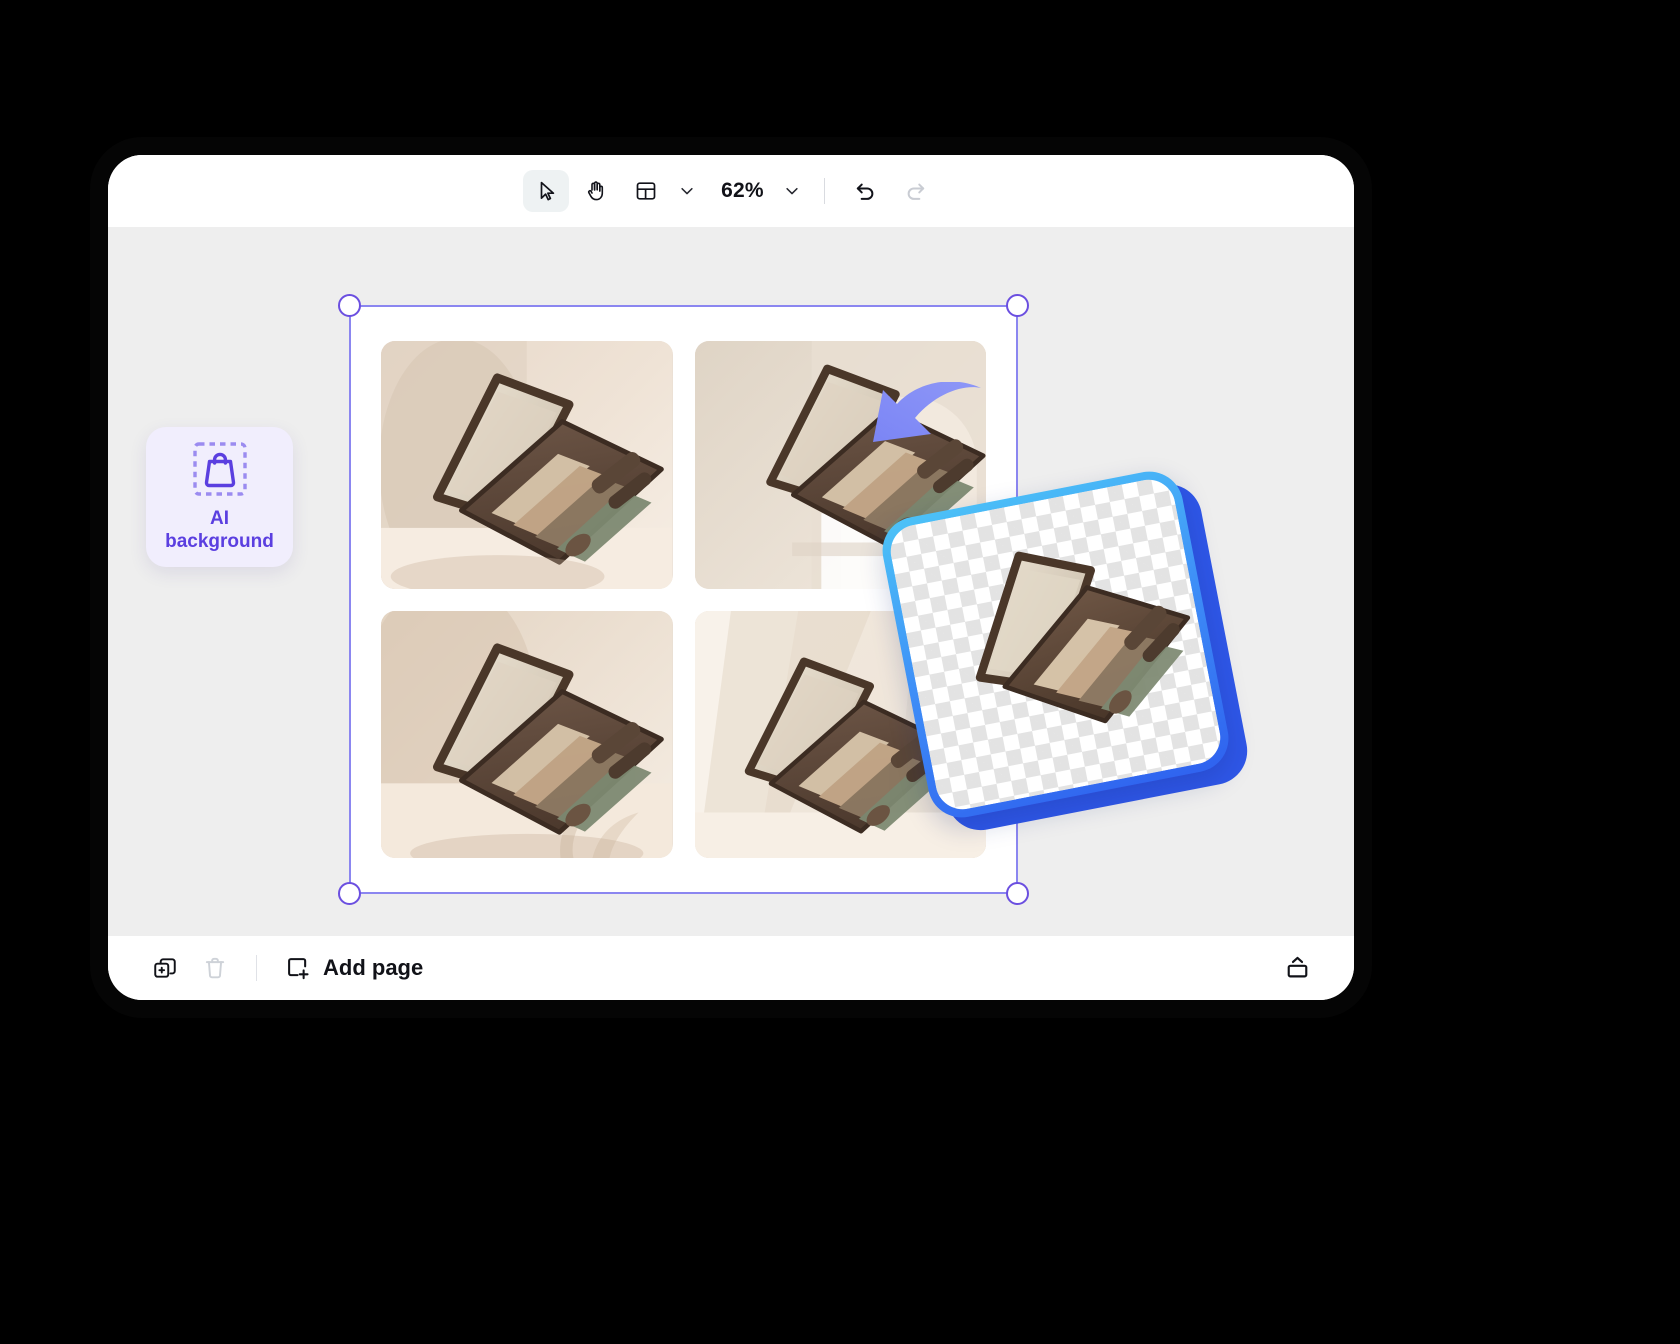  Describe the element at coordinates (219, 519) in the screenshot. I see `ai-background-label-line1: AI` at that location.